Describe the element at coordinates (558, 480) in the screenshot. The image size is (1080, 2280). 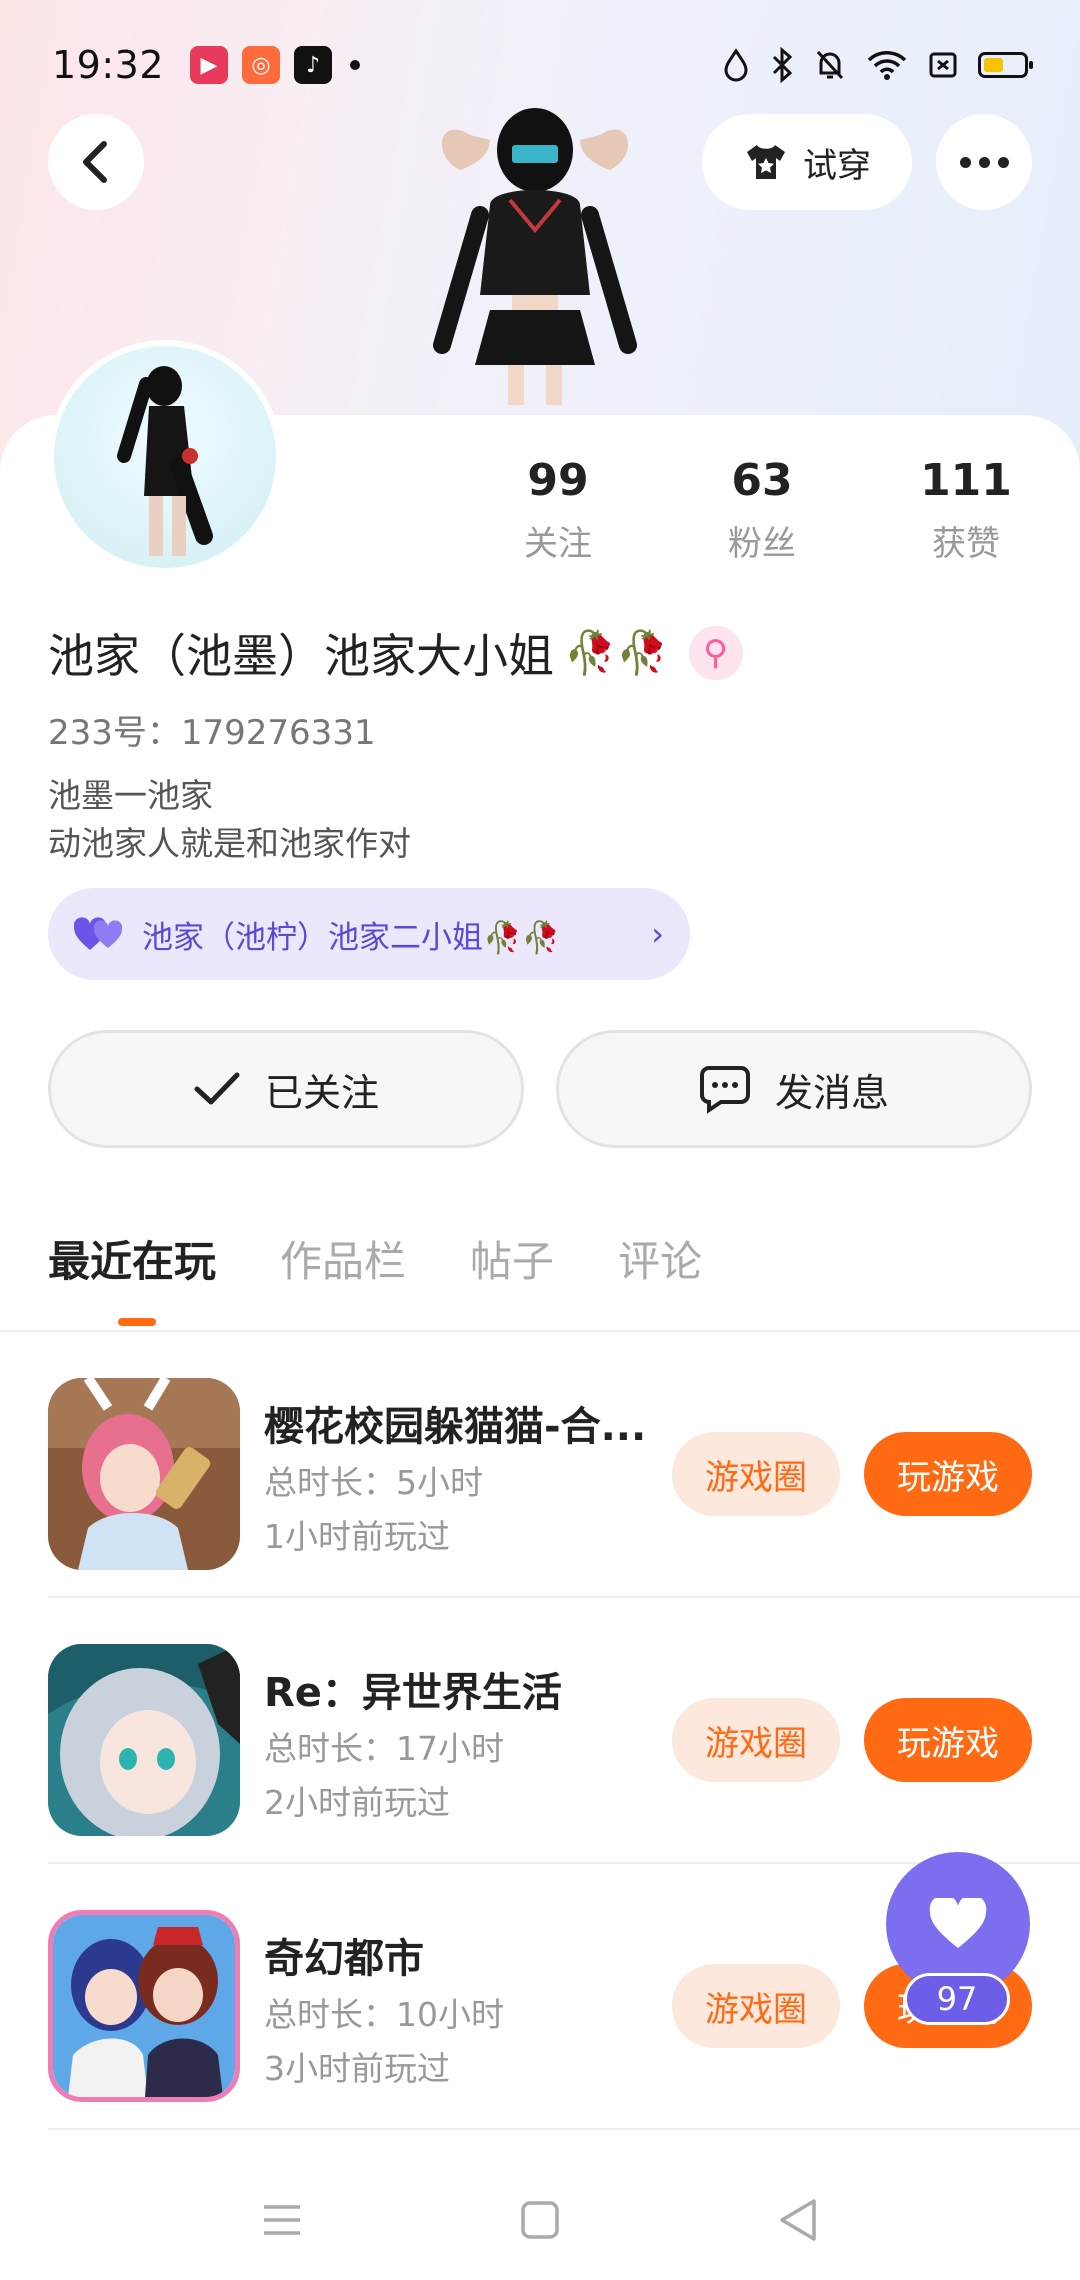
I see `following-count: 99` at that location.